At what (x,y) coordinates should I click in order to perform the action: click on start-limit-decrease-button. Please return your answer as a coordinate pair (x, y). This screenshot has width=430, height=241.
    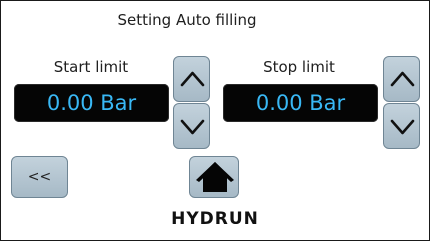
    Looking at the image, I should click on (191, 126).